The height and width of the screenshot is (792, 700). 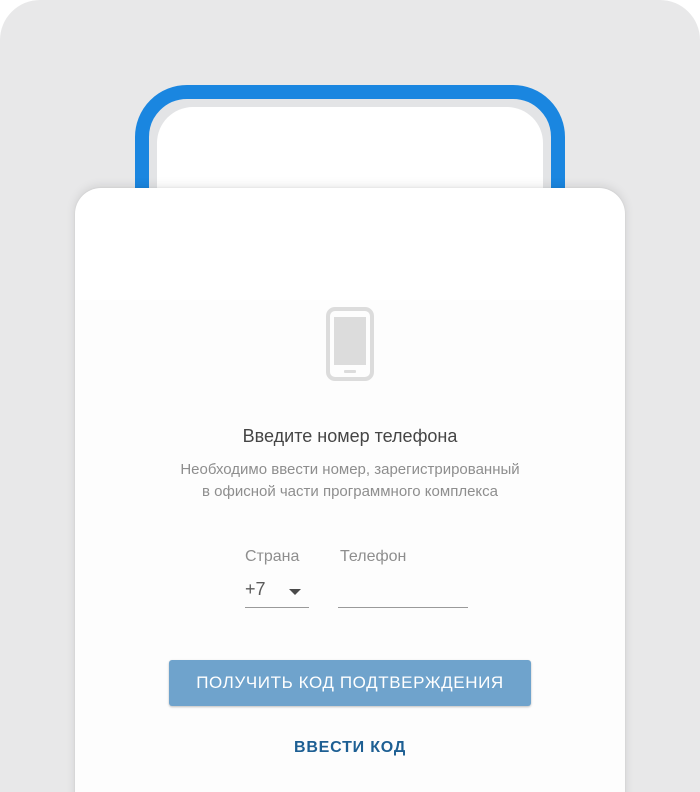 I want to click on dropdown-caret-icon, so click(x=295, y=592).